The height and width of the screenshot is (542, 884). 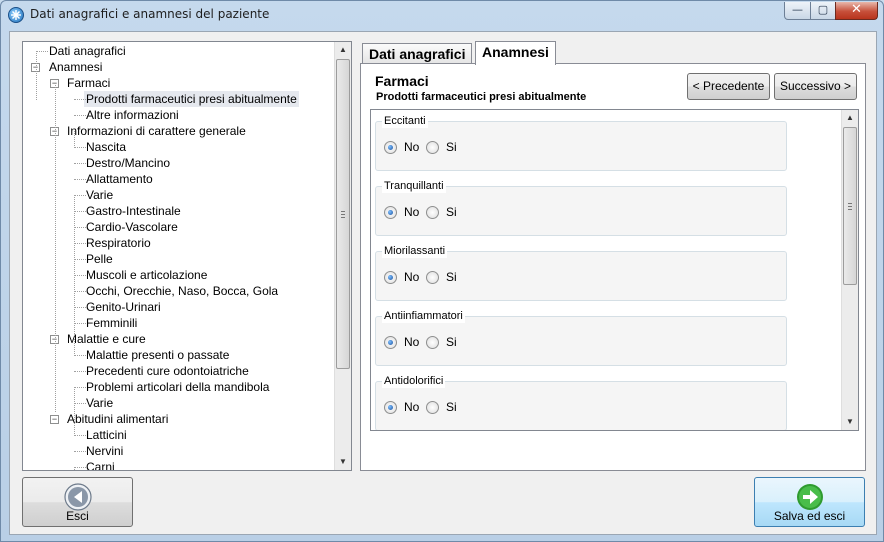 I want to click on tree-item: Malattie presenti o passate, so click(x=157, y=355).